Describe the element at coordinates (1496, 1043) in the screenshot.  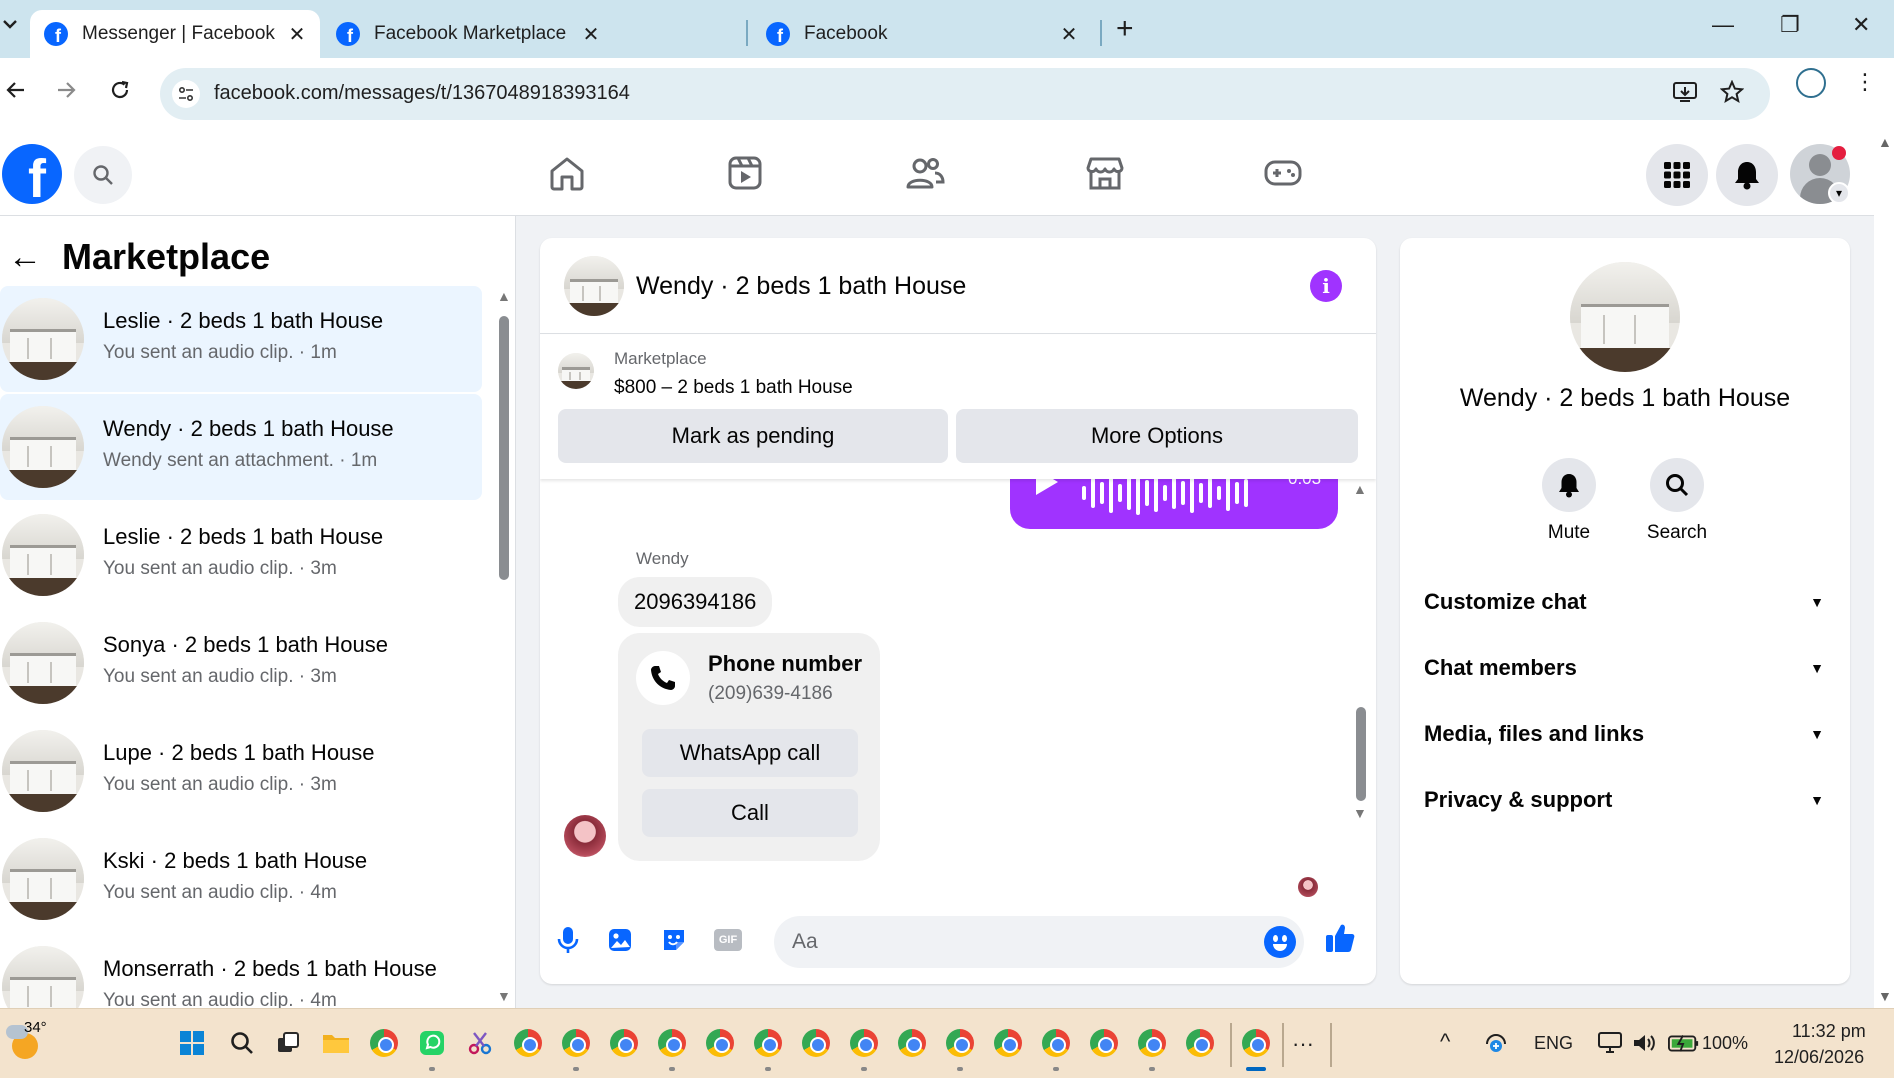
I see `network-sync-icon` at that location.